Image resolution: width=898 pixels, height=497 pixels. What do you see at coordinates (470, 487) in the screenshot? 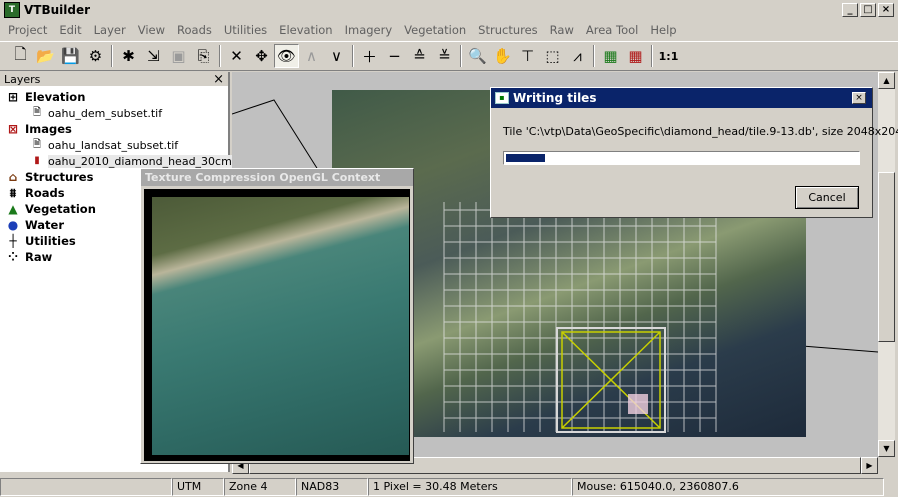
I see `status-pixel-size: 1 Pixel = 30.48 Meters` at bounding box center [470, 487].